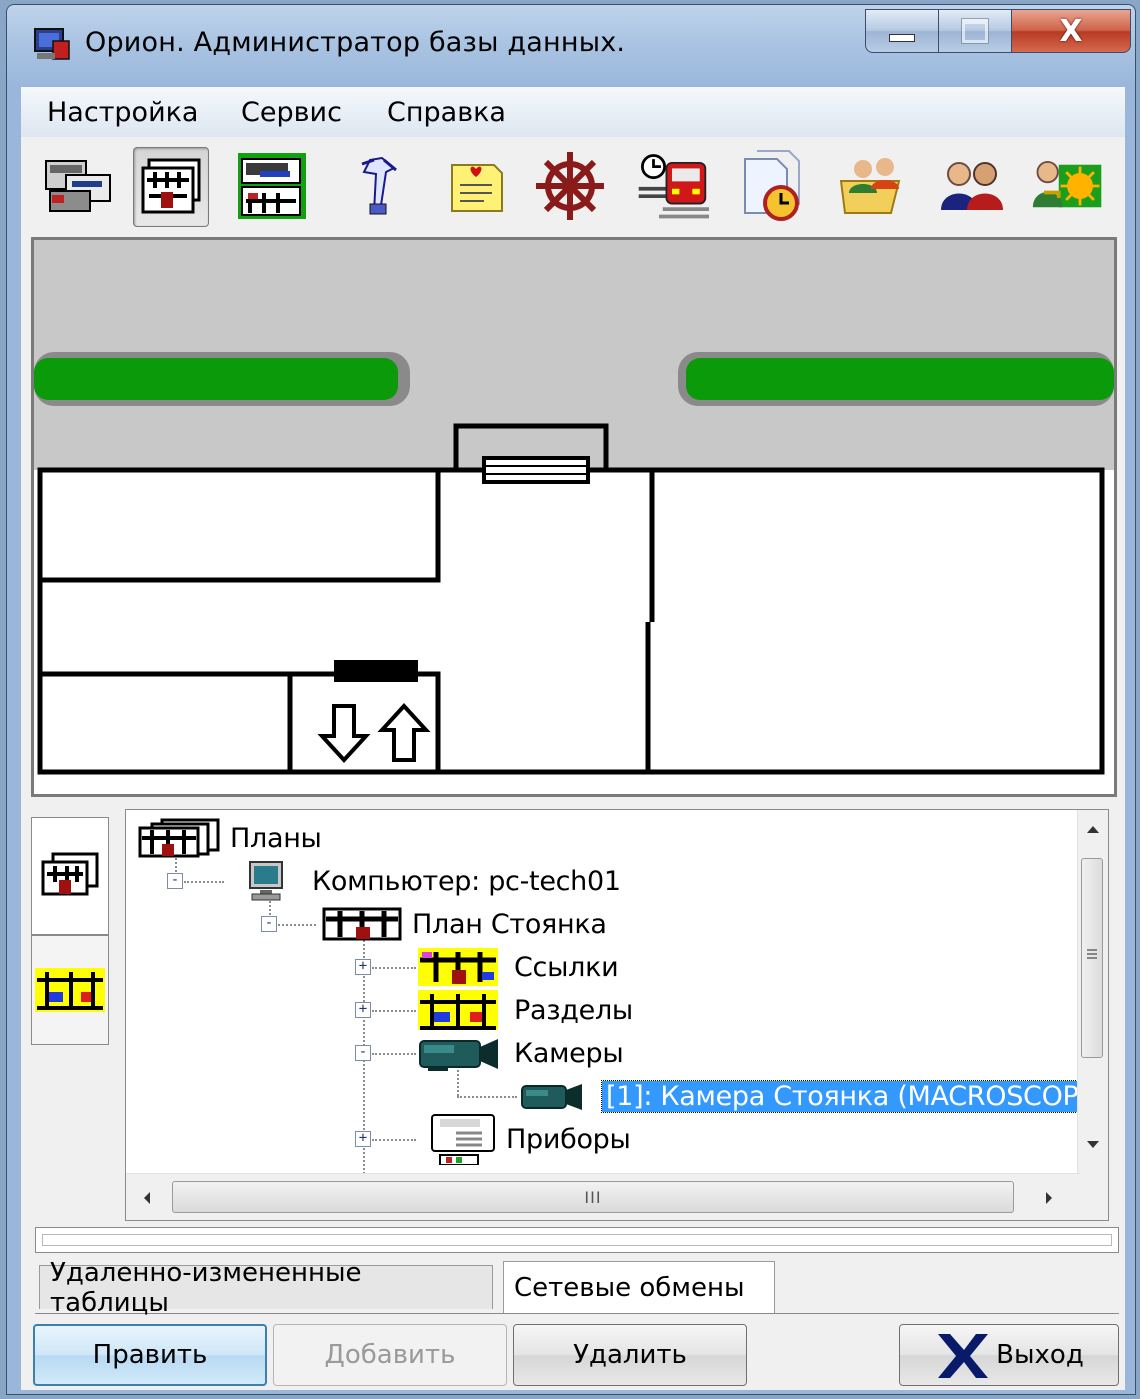 This screenshot has height=1399, width=1140. I want to click on toolbar-devices-button, so click(78, 186).